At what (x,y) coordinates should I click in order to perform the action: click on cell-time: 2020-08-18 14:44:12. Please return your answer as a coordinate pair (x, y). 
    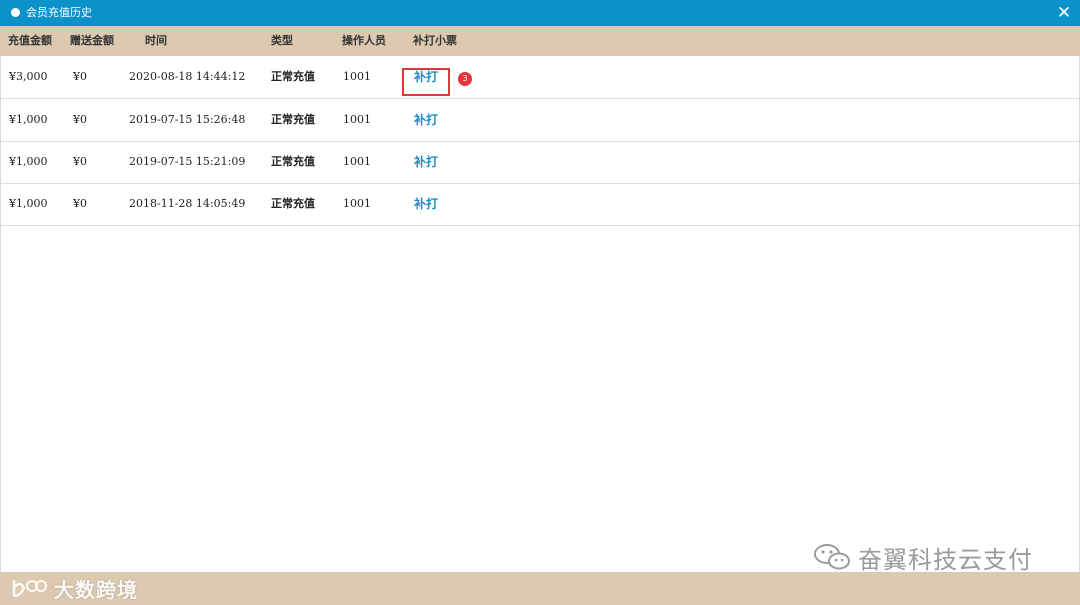
    Looking at the image, I should click on (187, 76).